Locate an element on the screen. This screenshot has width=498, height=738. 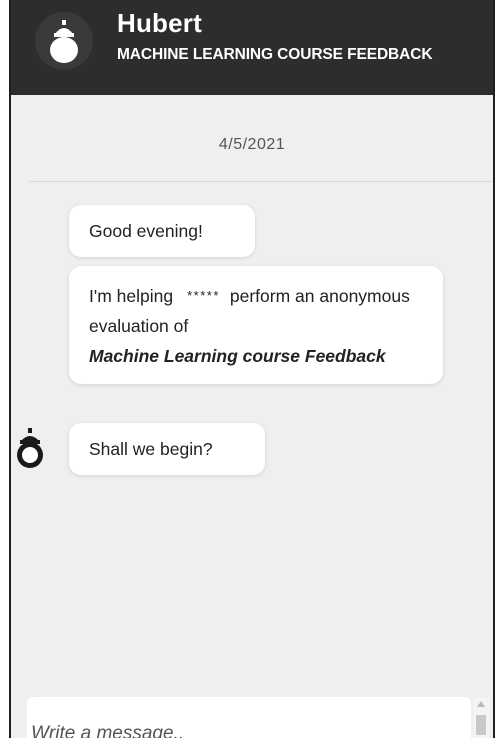
scroll-up-arrow-icon is located at coordinates (481, 704).